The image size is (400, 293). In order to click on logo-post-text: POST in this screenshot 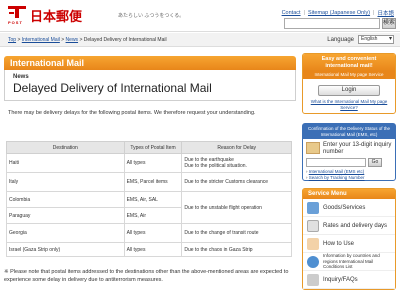, I will do `click(15, 22)`.